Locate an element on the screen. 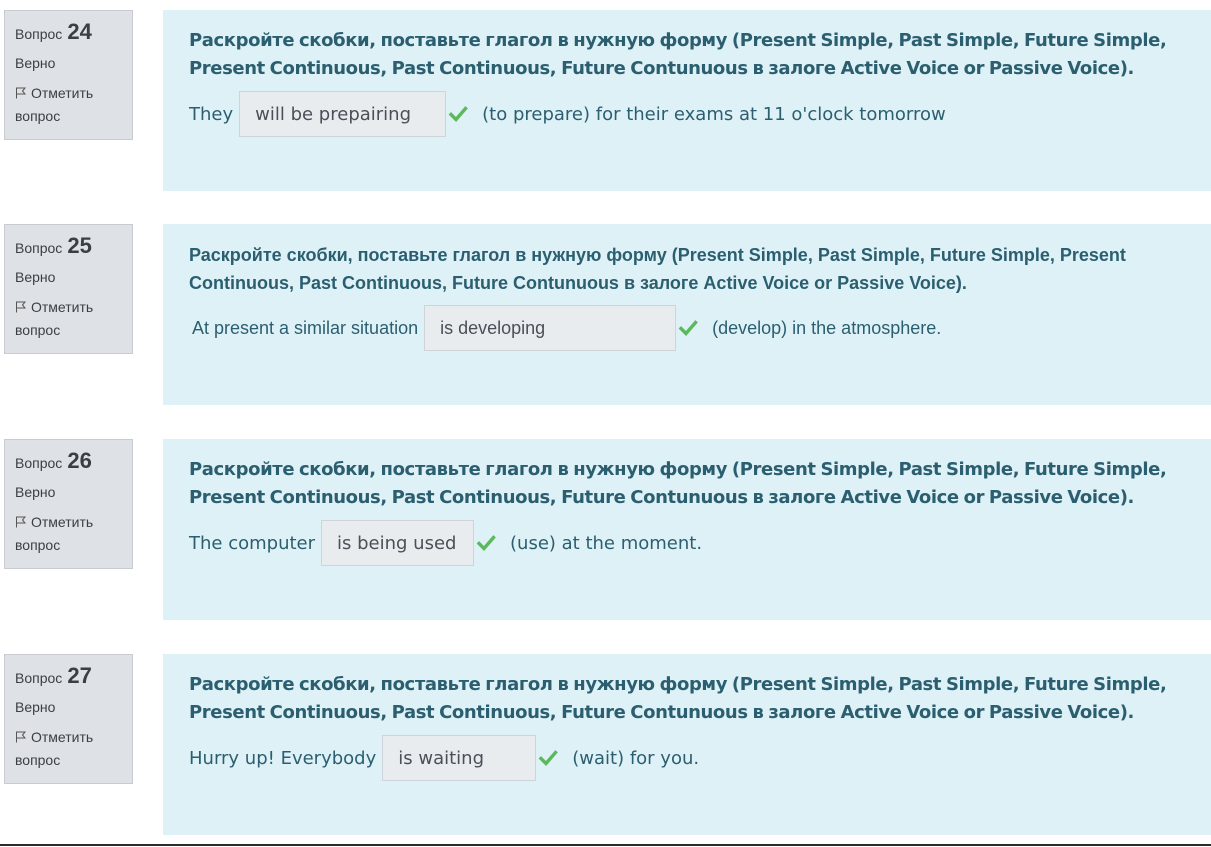 Image resolution: width=1211 pixels, height=847 pixels. question-number: 25 is located at coordinates (79, 245).